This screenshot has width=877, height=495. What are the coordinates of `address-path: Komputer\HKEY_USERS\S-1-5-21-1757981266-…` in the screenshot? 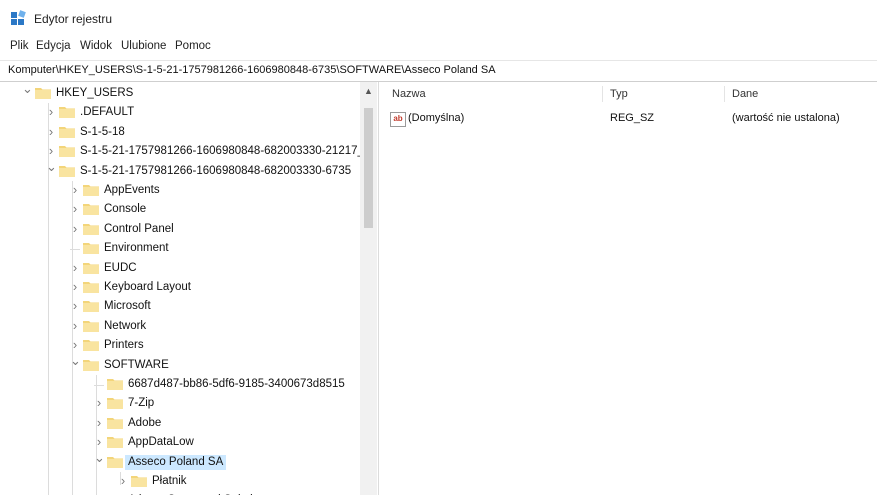 It's located at (252, 70).